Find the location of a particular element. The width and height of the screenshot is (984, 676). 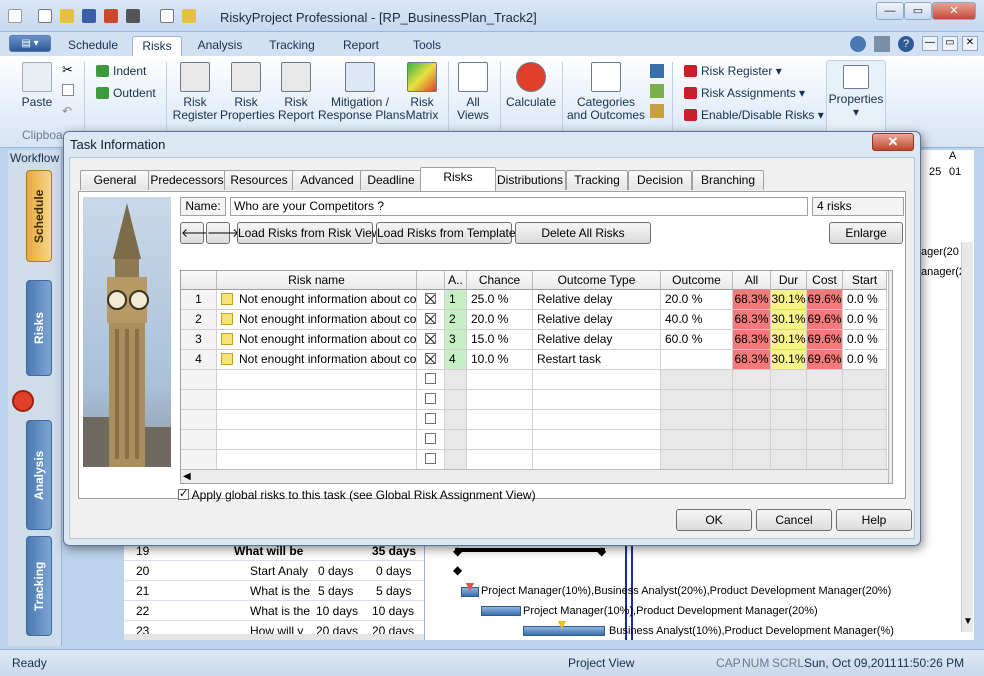

outdent-button: Outdent is located at coordinates (126, 93).